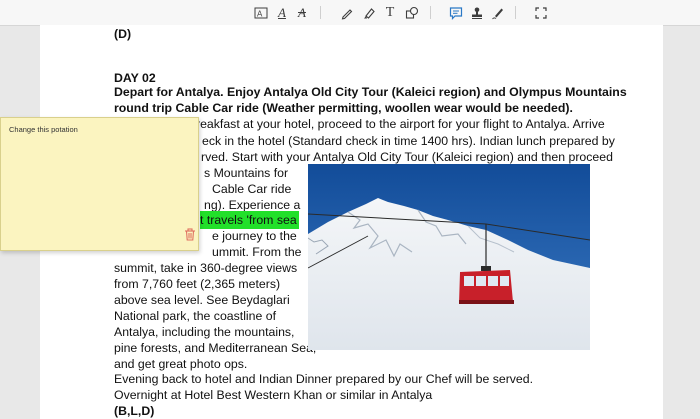 The width and height of the screenshot is (700, 419). Describe the element at coordinates (412, 12) in the screenshot. I see `shapes-icon` at that location.